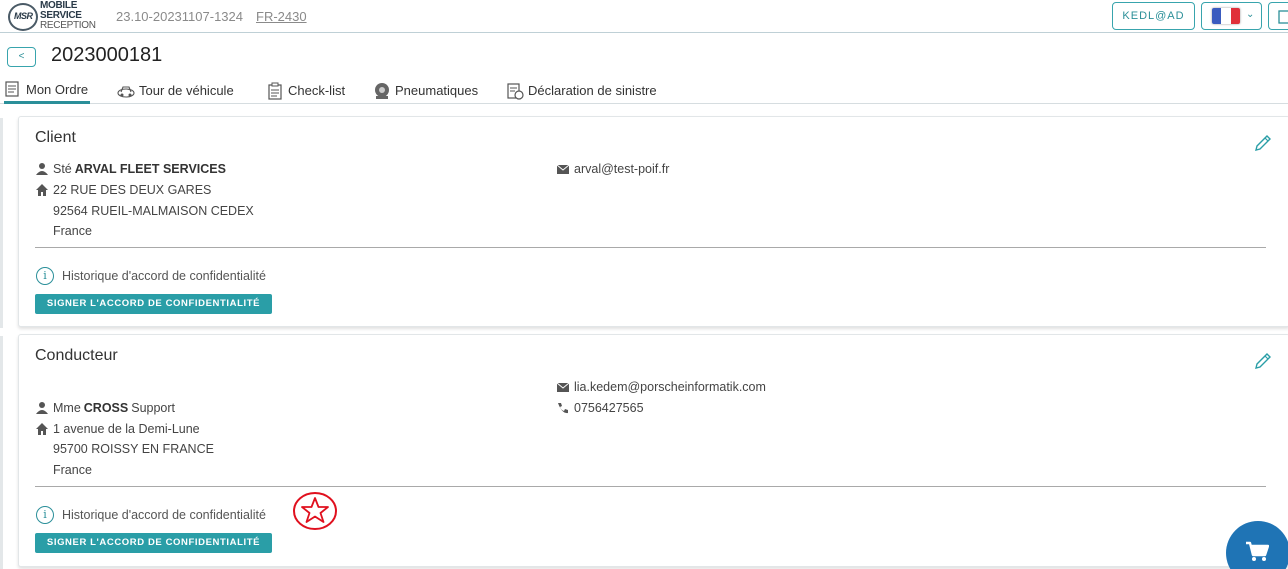 The width and height of the screenshot is (1288, 569). Describe the element at coordinates (68, 25) in the screenshot. I see `logo-line-3: RECEPTION` at that location.